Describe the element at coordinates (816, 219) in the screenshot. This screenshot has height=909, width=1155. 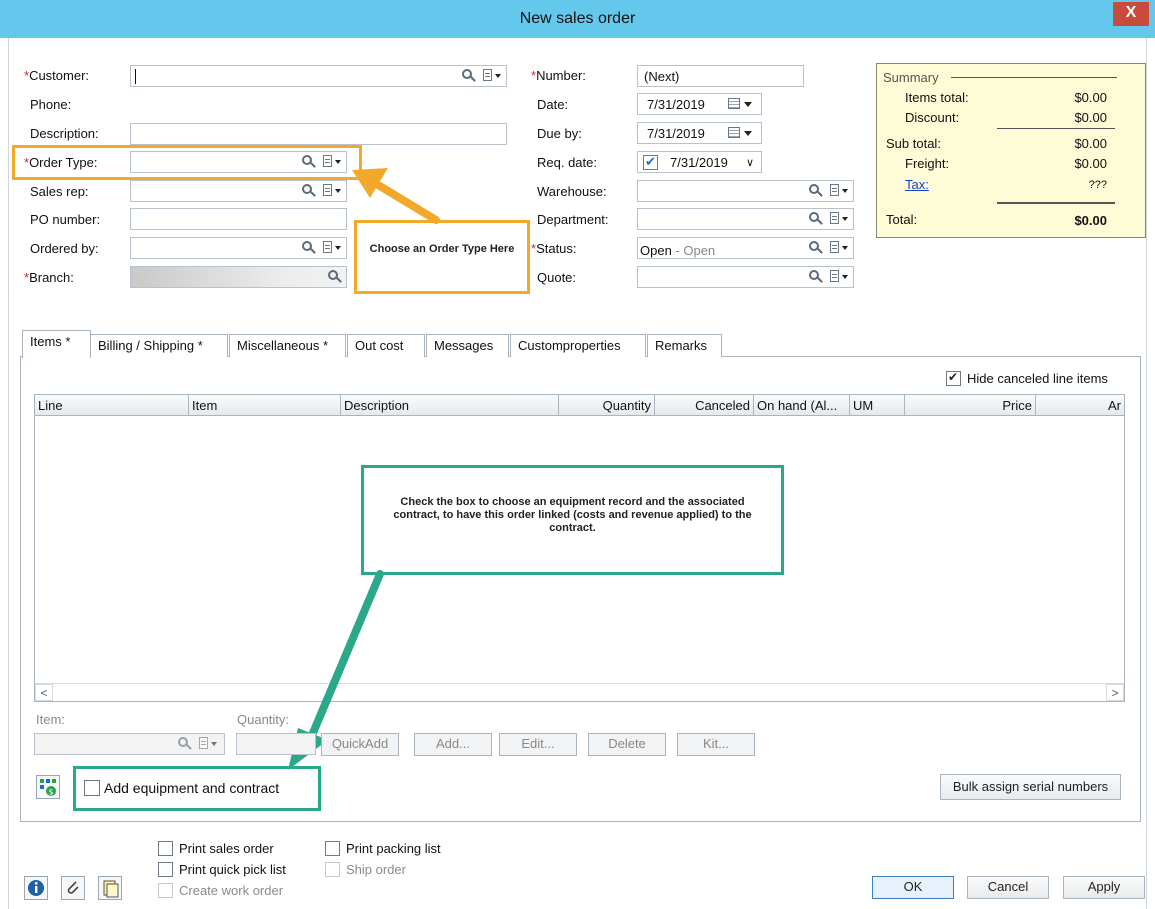
I see `department-search-icon` at that location.